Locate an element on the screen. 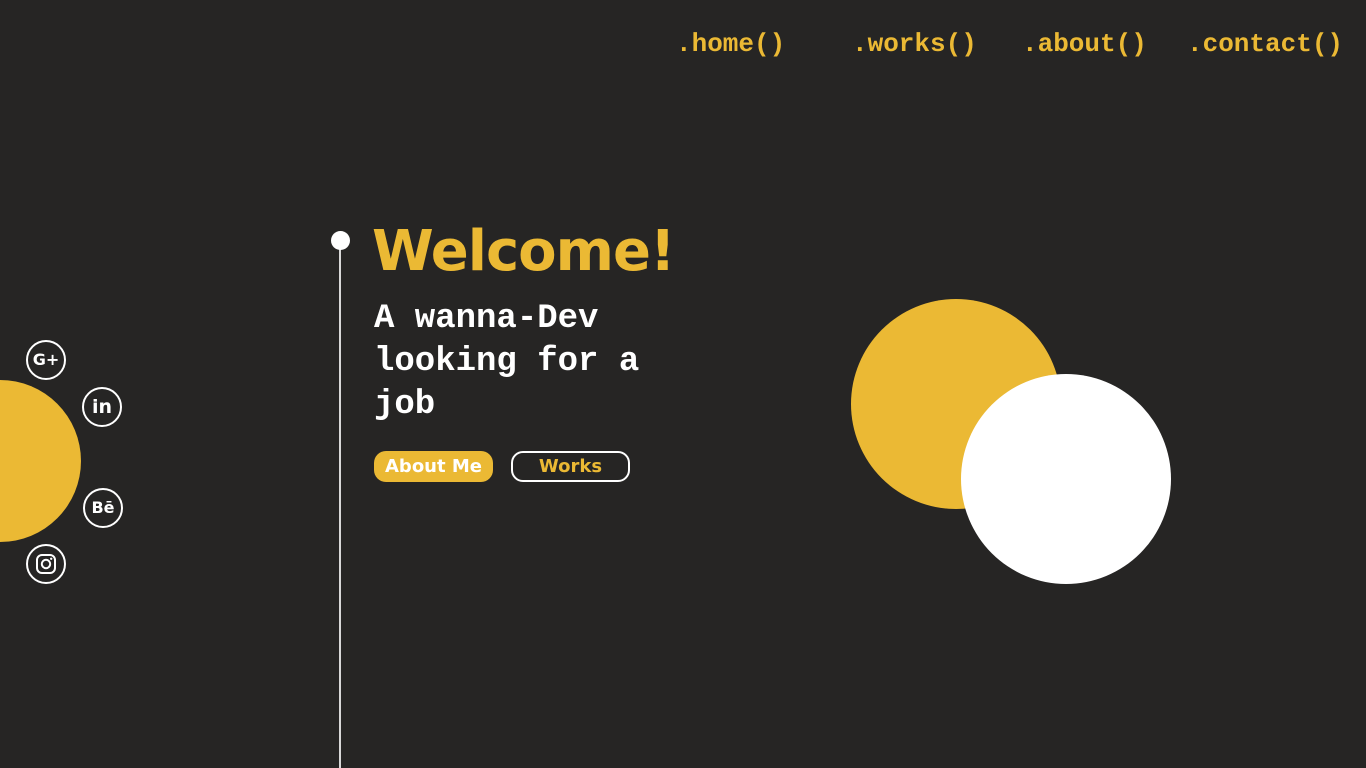 The width and height of the screenshot is (1366, 768). nav-contact-link: .contact() is located at coordinates (1265, 44).